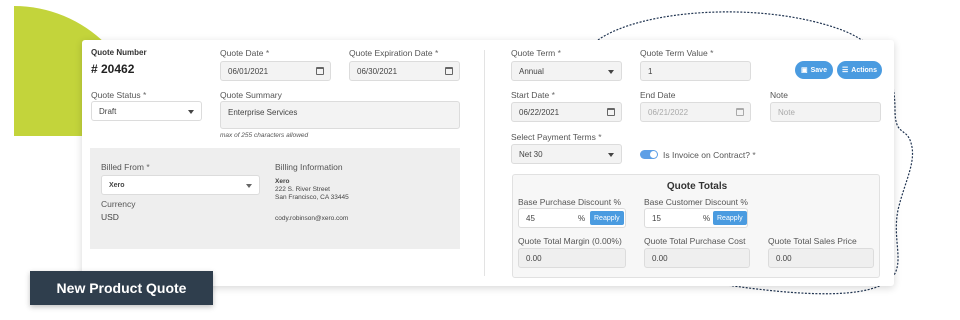 The height and width of the screenshot is (320, 960). Describe the element at coordinates (404, 71) in the screenshot. I see `quote-expiration-date-input: 06/30/2021` at that location.